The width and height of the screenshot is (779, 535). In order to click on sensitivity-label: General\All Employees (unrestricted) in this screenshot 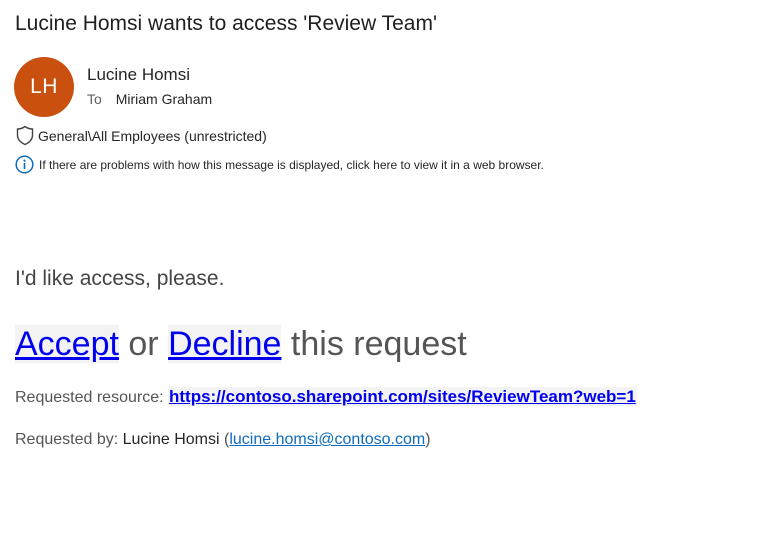, I will do `click(141, 135)`.